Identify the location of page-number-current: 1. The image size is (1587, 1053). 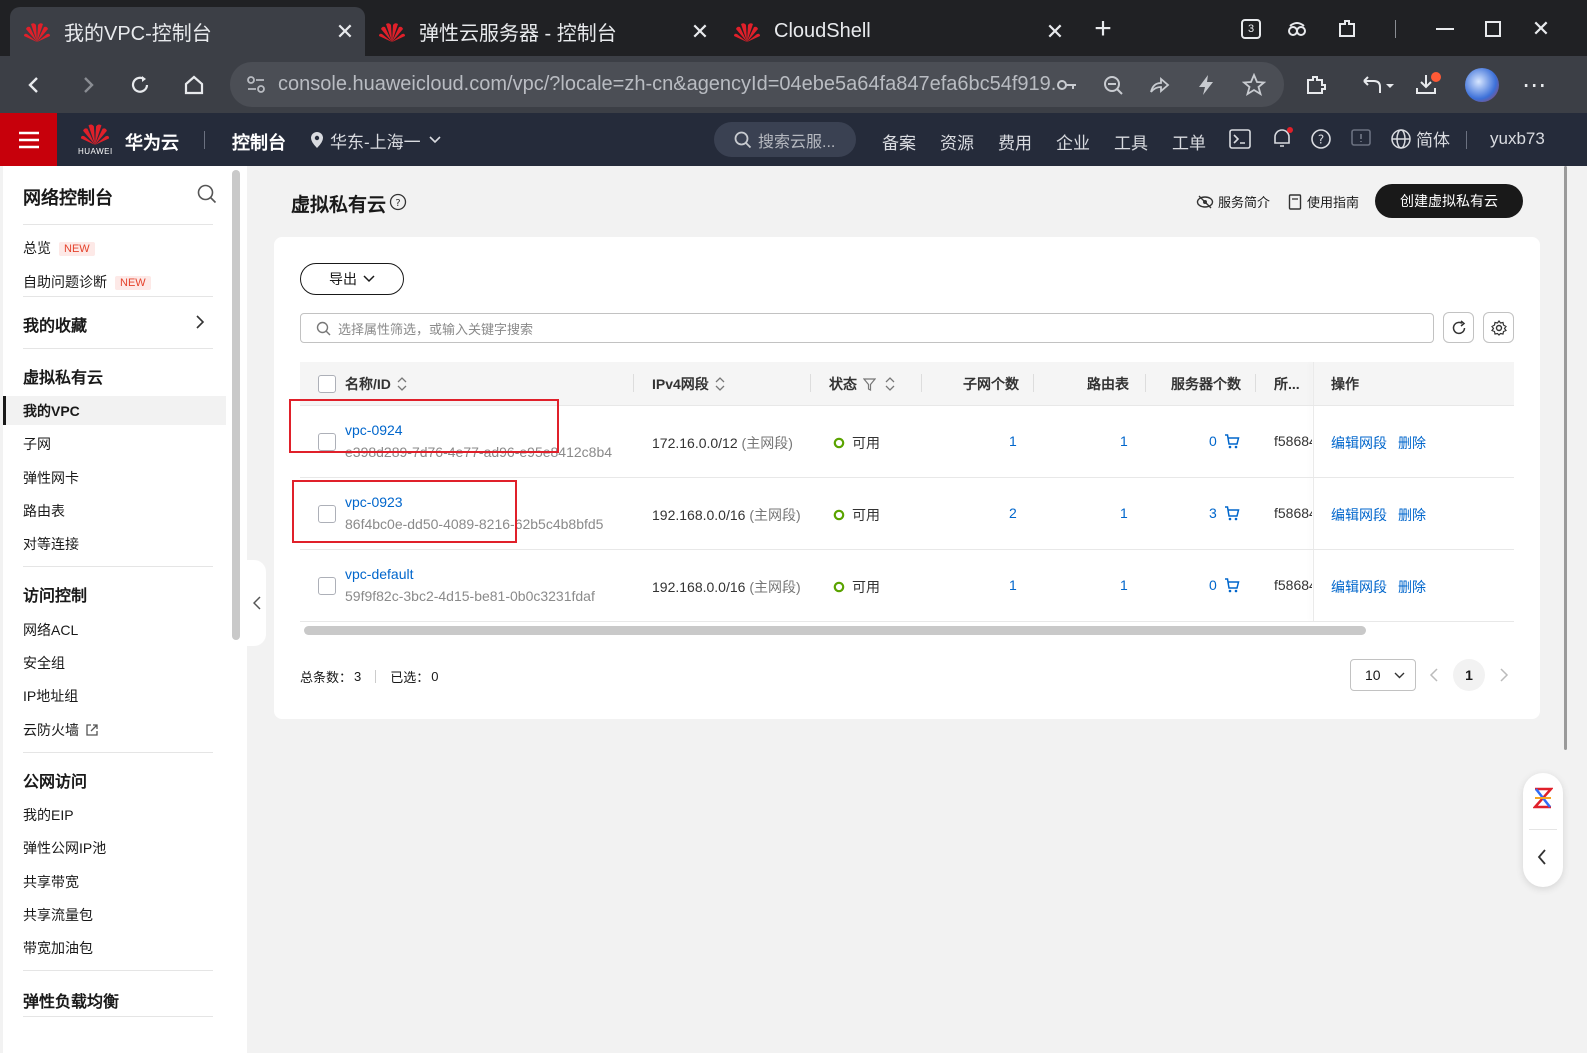
(1469, 675).